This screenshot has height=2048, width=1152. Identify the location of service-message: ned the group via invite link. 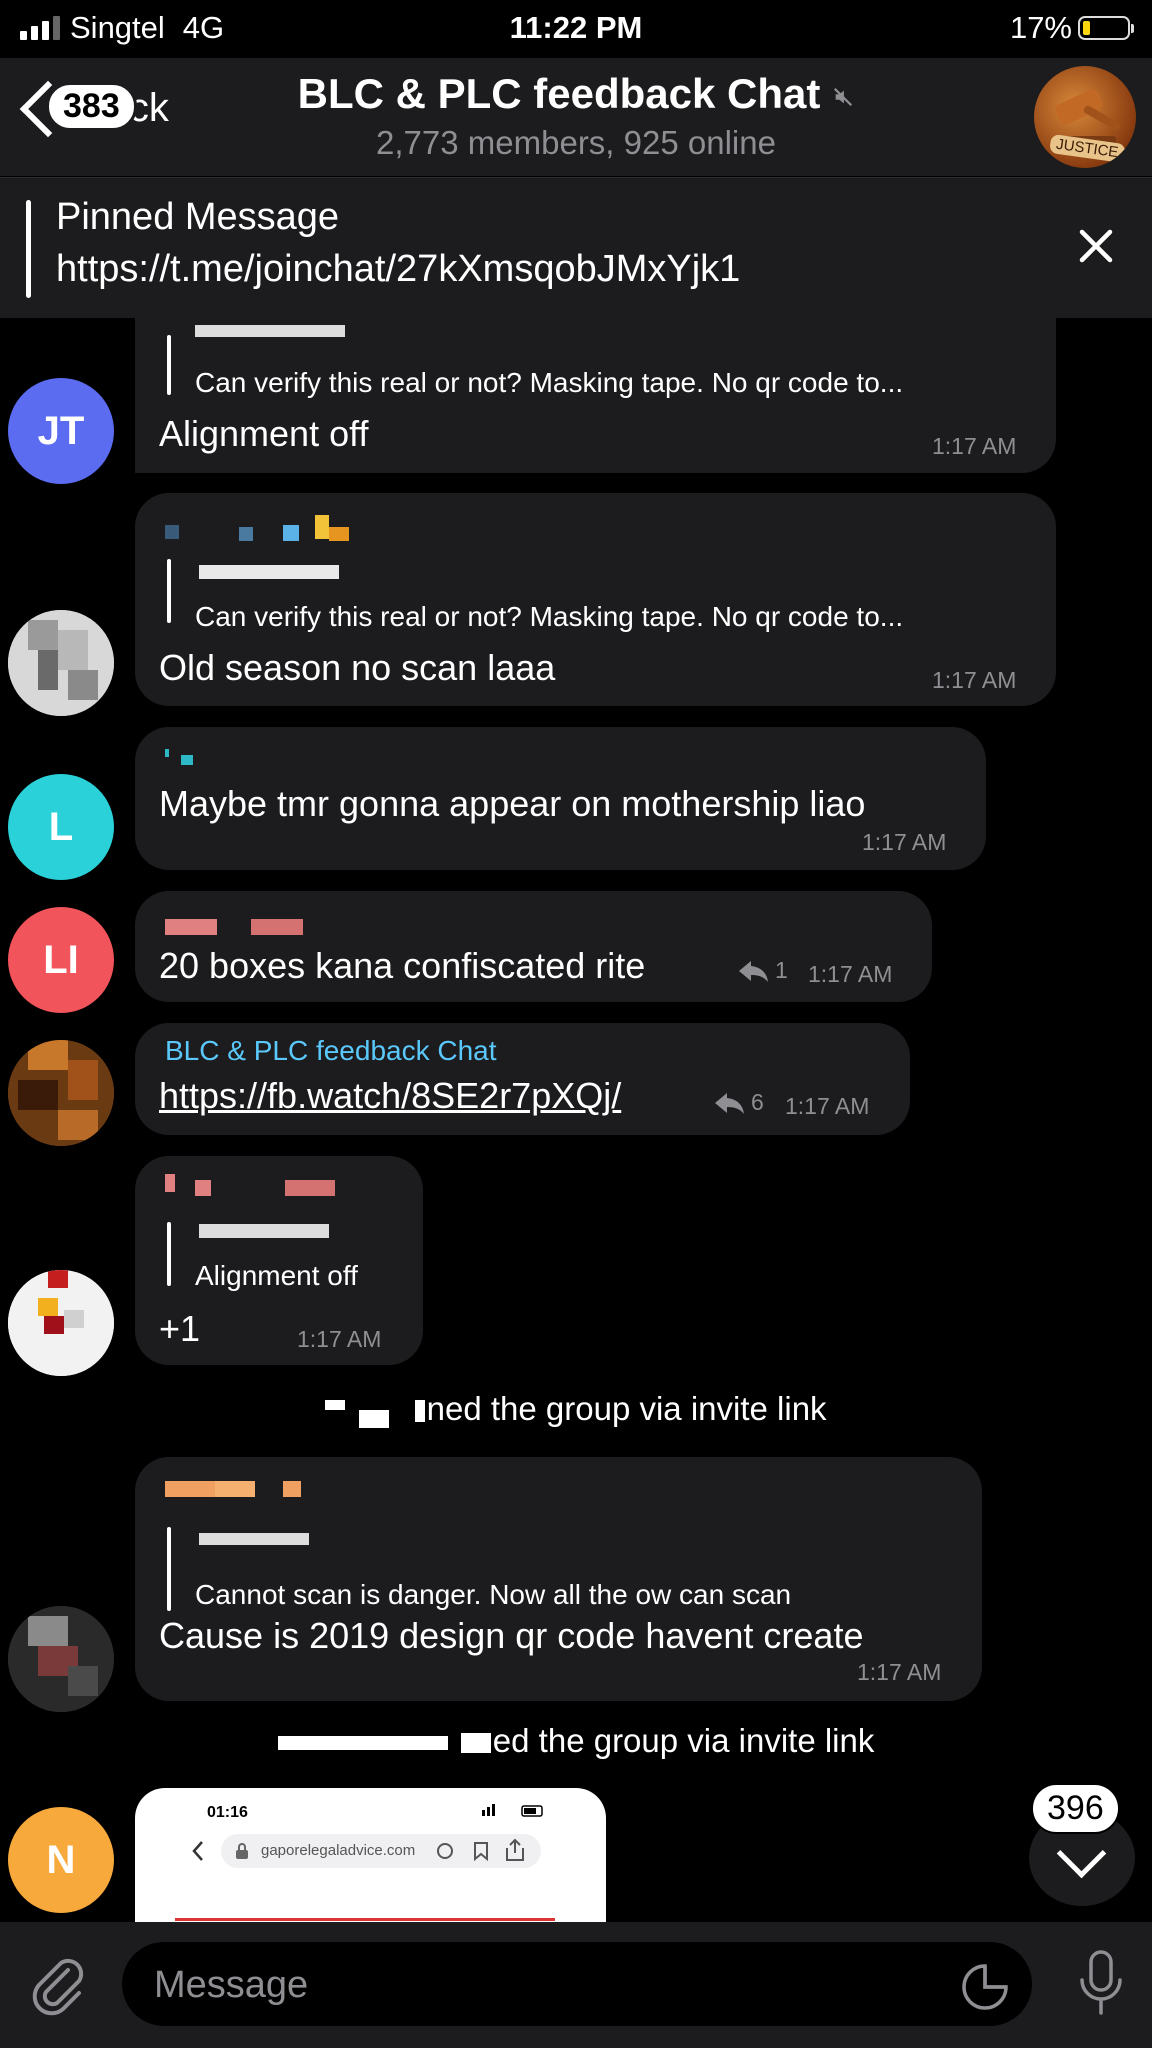
(576, 1409).